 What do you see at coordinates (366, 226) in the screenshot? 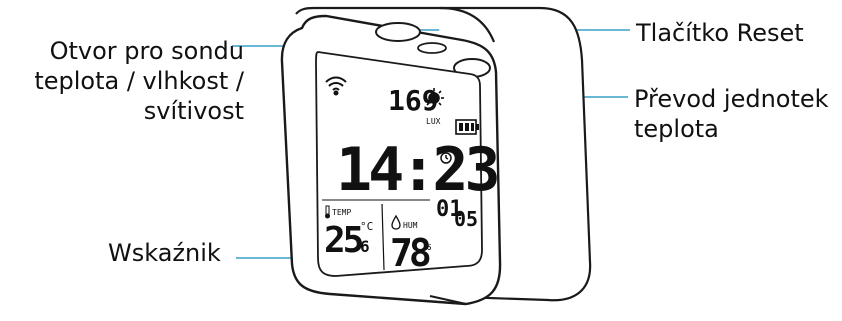
I see `temp-unit: °C` at bounding box center [366, 226].